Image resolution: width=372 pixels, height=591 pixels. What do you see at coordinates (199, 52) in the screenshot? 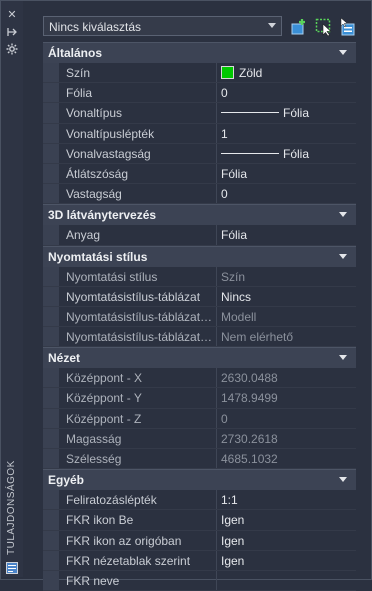
I see `section-general-header: Általános` at bounding box center [199, 52].